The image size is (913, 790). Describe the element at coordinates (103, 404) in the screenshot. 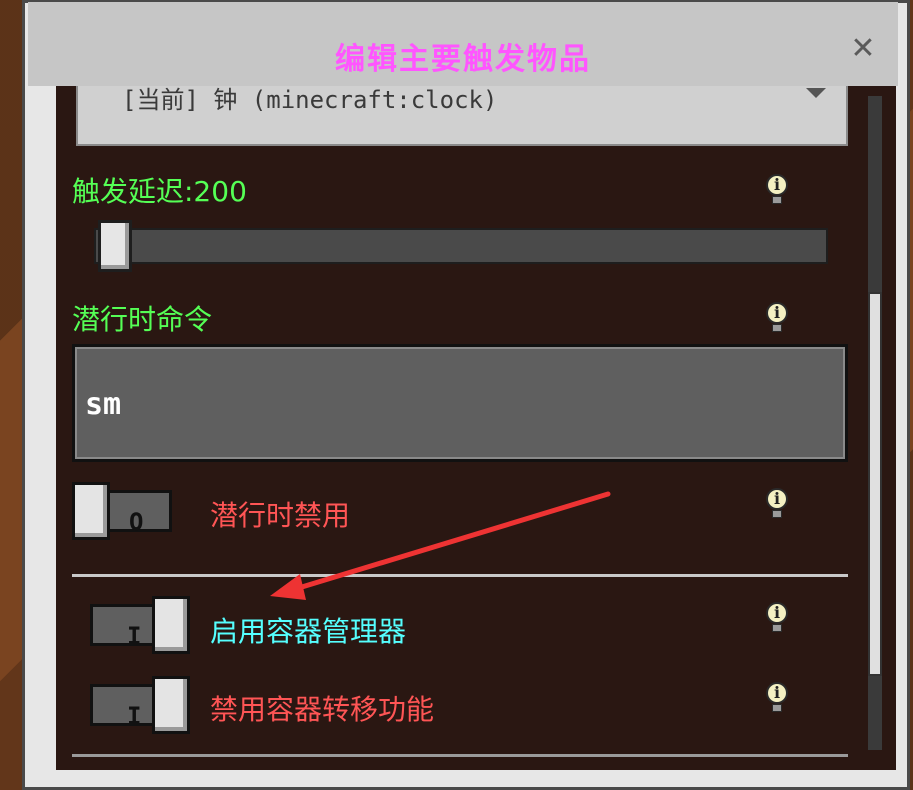

I see `sneak-command-value: sm` at that location.